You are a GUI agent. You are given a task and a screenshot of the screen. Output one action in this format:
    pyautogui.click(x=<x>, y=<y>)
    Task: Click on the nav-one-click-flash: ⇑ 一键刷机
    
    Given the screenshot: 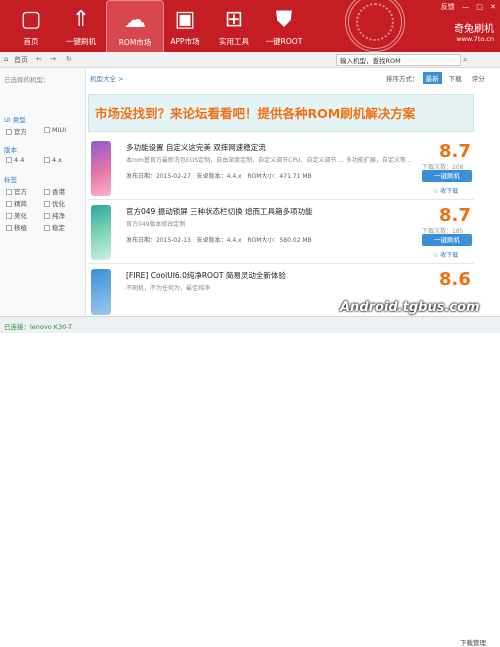 What is the action you would take?
    pyautogui.click(x=81, y=26)
    